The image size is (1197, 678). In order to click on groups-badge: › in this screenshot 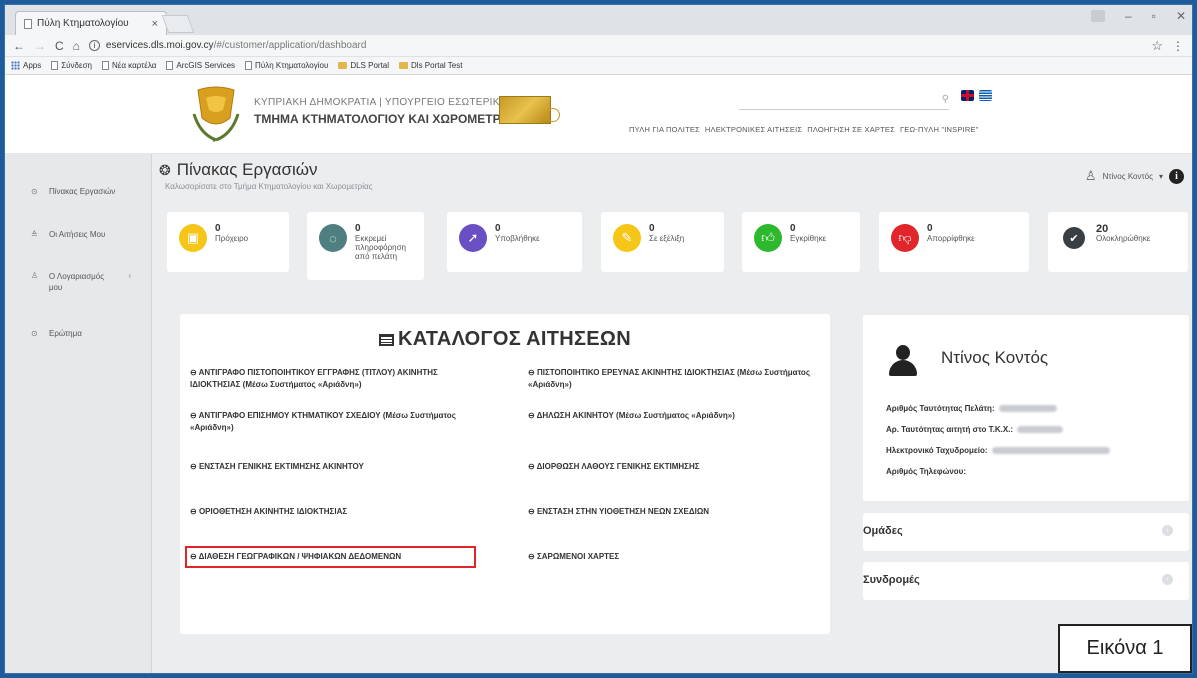, I will do `click(1167, 530)`.